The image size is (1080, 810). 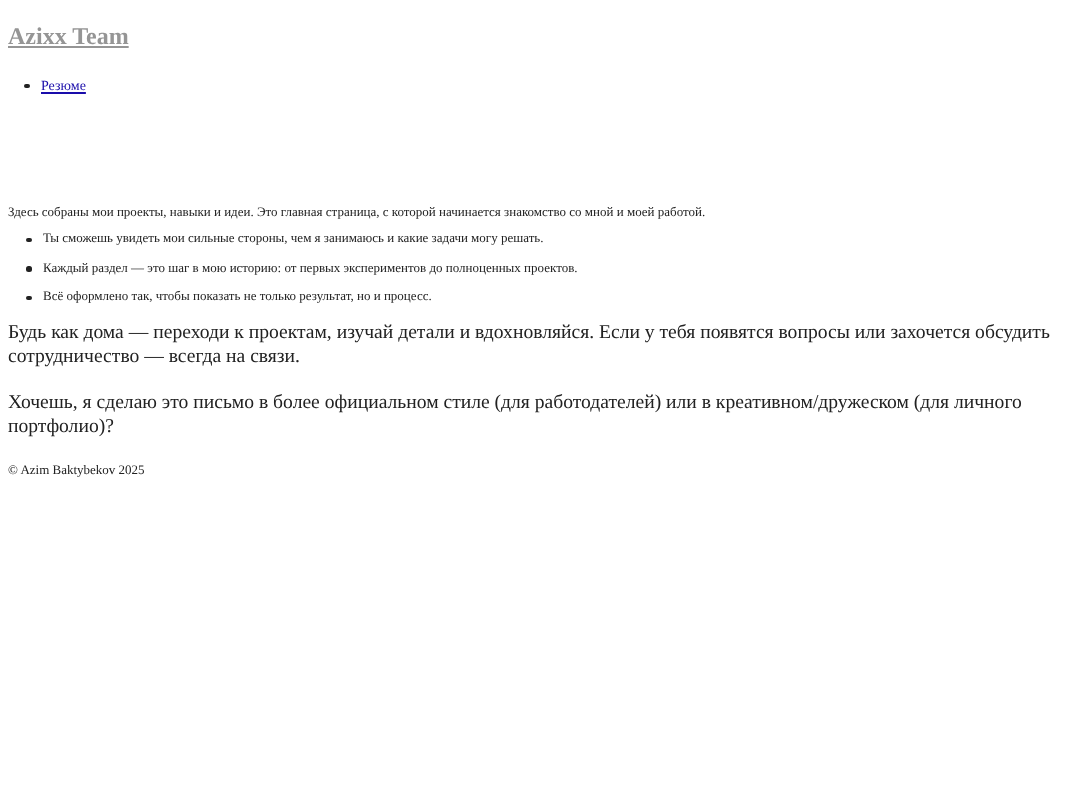 I want to click on paragraph: Будь как дома — переходи к проектам, изучай детали и вдохновляйся. Если у тебя появятся вопросы или захочется обсудить сотрудничество — всегда на связи., so click(x=530, y=346).